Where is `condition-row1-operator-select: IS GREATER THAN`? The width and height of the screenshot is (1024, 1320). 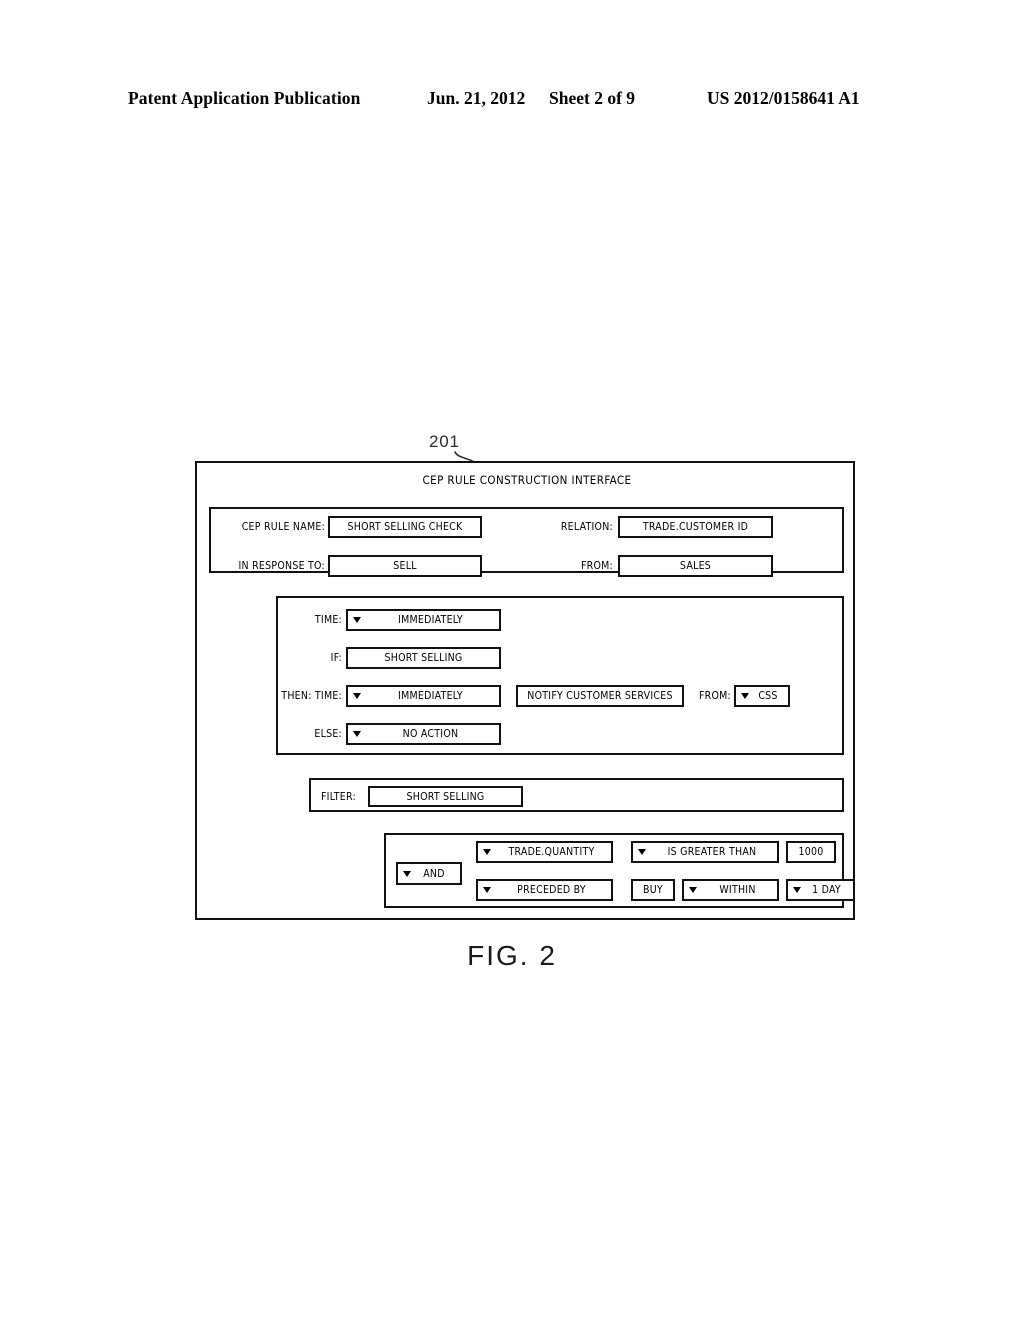
condition-row1-operator-select: IS GREATER THAN is located at coordinates (705, 852).